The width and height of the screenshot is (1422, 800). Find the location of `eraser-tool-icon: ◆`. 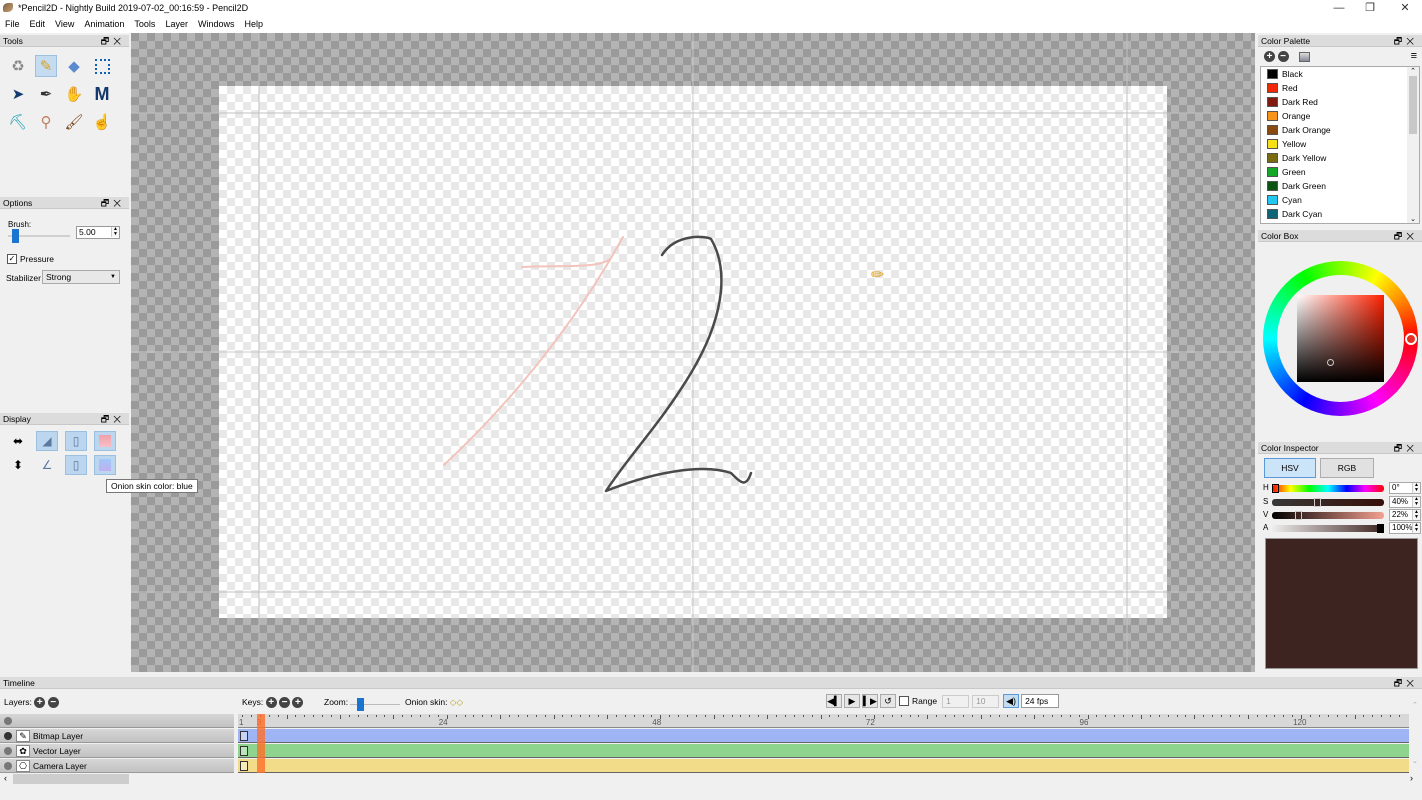

eraser-tool-icon: ◆ is located at coordinates (74, 66).